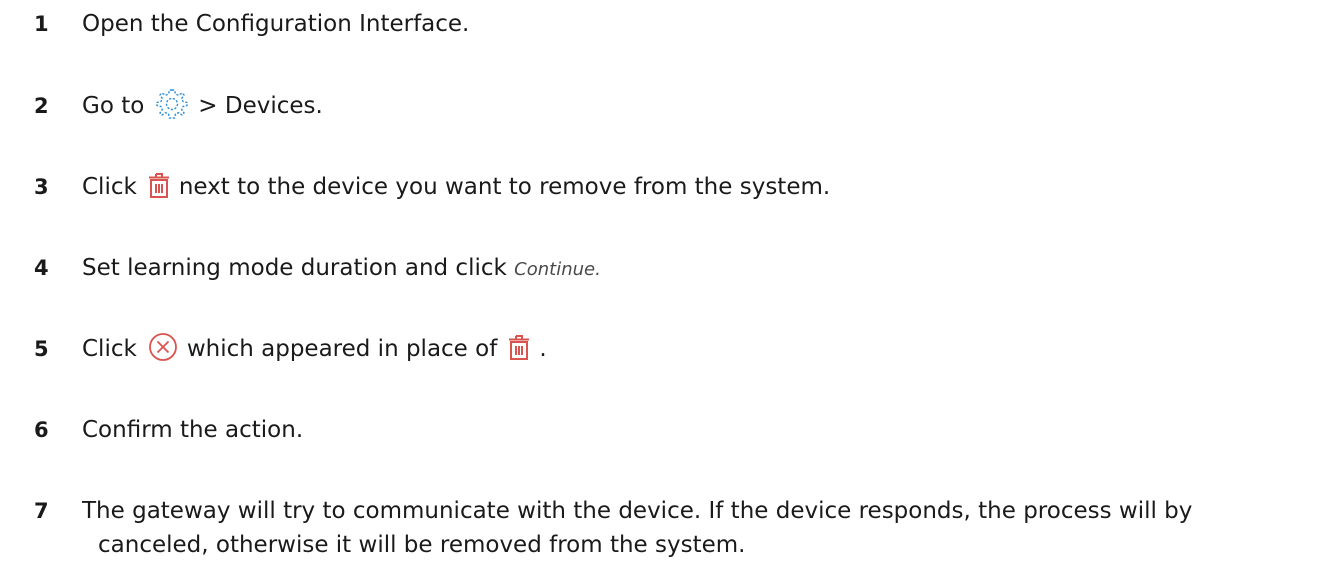 This screenshot has height=572, width=1333. What do you see at coordinates (276, 24) in the screenshot?
I see `step-1-text: Open the Configuration Interface.` at bounding box center [276, 24].